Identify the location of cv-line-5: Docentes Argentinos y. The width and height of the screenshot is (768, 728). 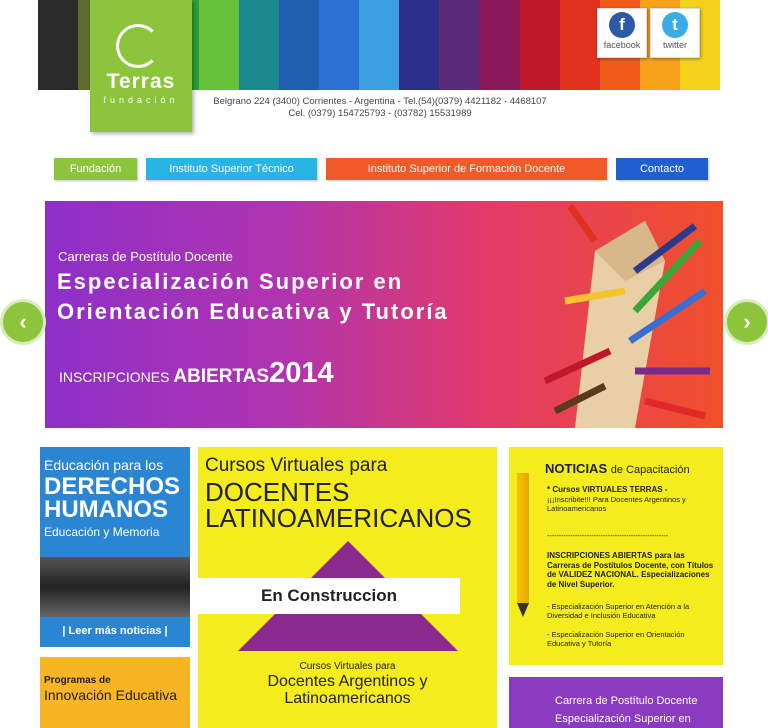
(347, 681).